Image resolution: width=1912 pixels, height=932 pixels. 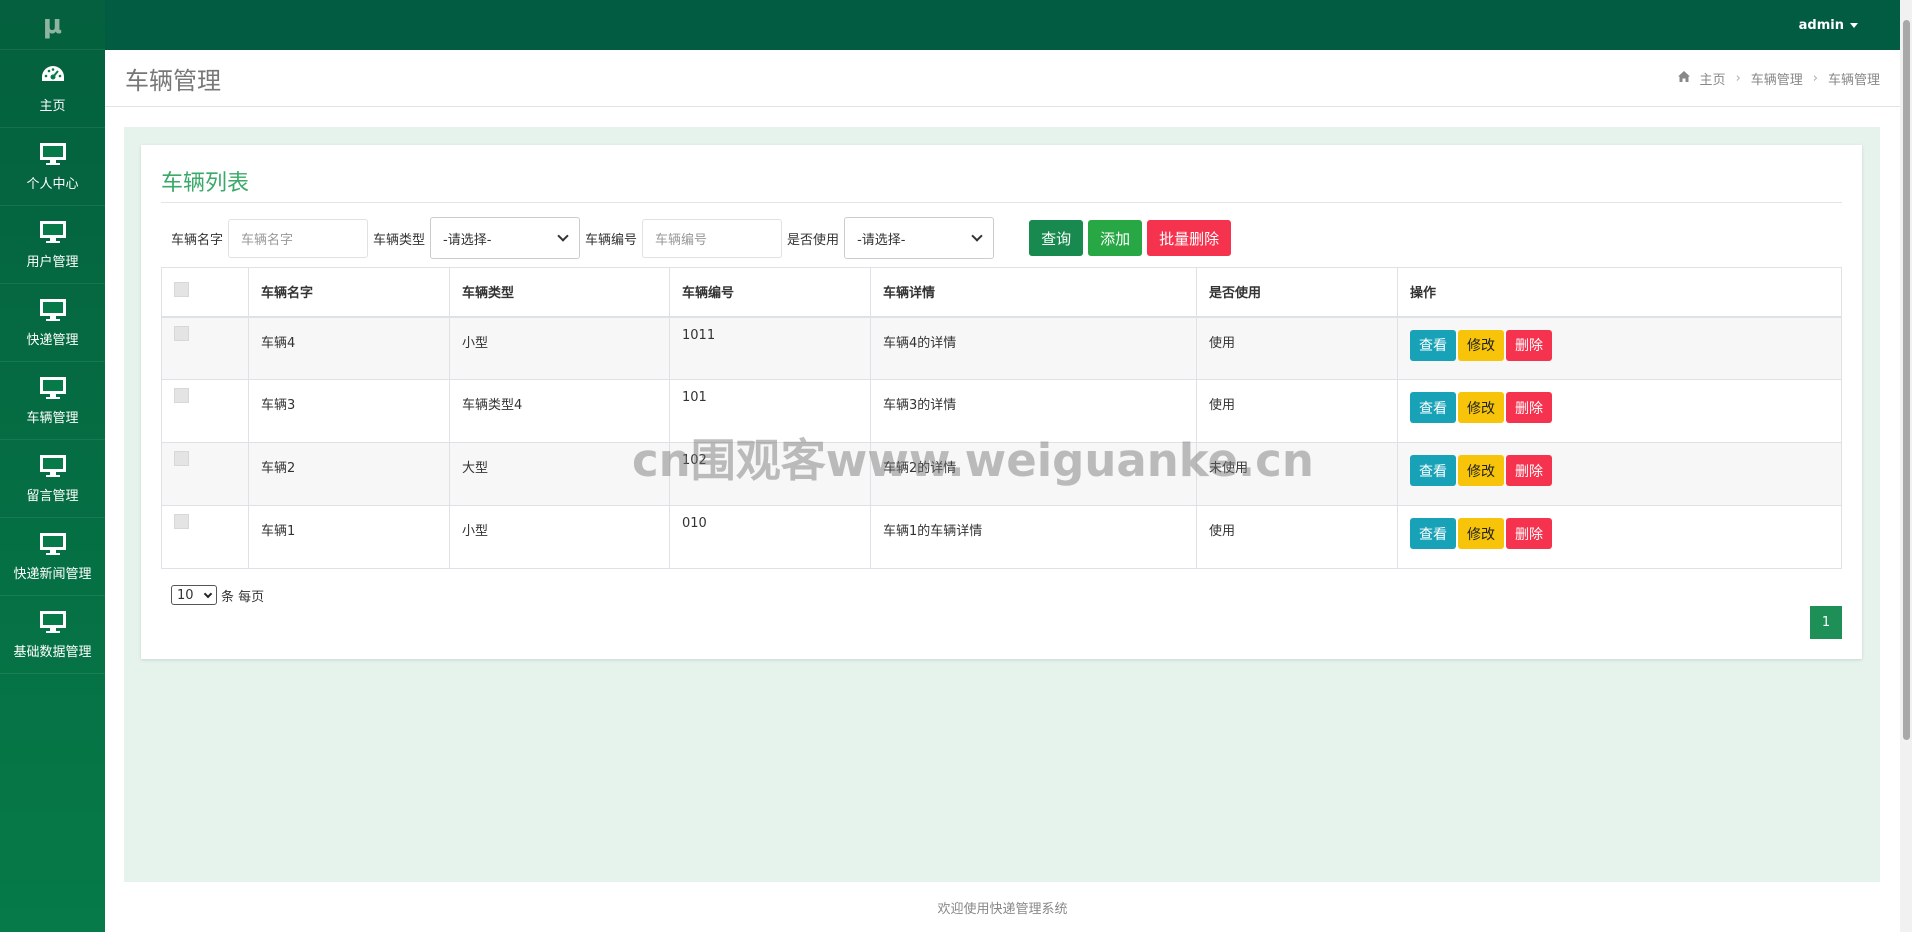 I want to click on dashboard-icon, so click(x=53, y=76).